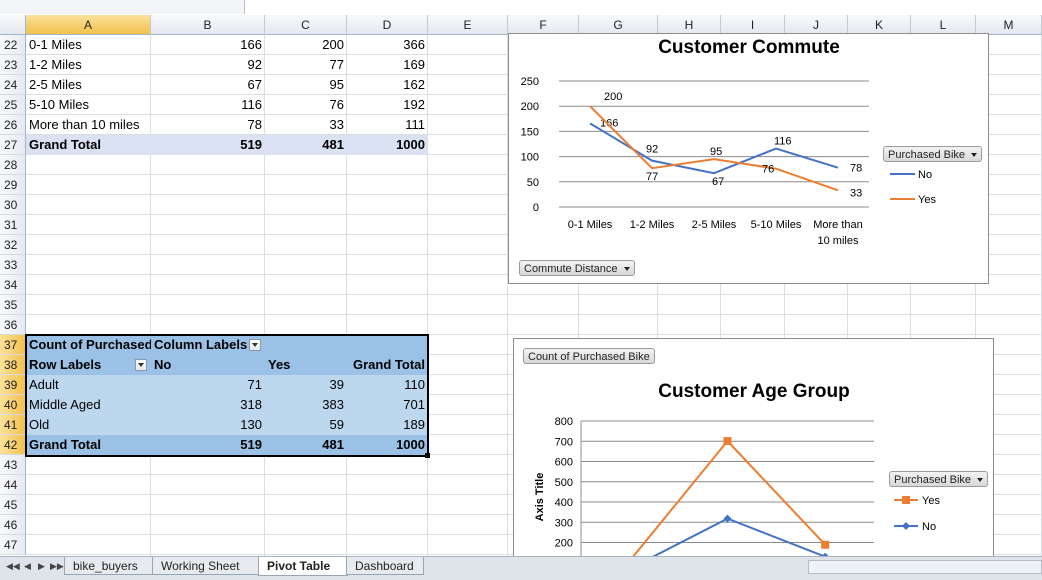 Image resolution: width=1042 pixels, height=580 pixels. Describe the element at coordinates (88, 85) in the screenshot. I see `commute-row-label: 2-5 Miles` at that location.